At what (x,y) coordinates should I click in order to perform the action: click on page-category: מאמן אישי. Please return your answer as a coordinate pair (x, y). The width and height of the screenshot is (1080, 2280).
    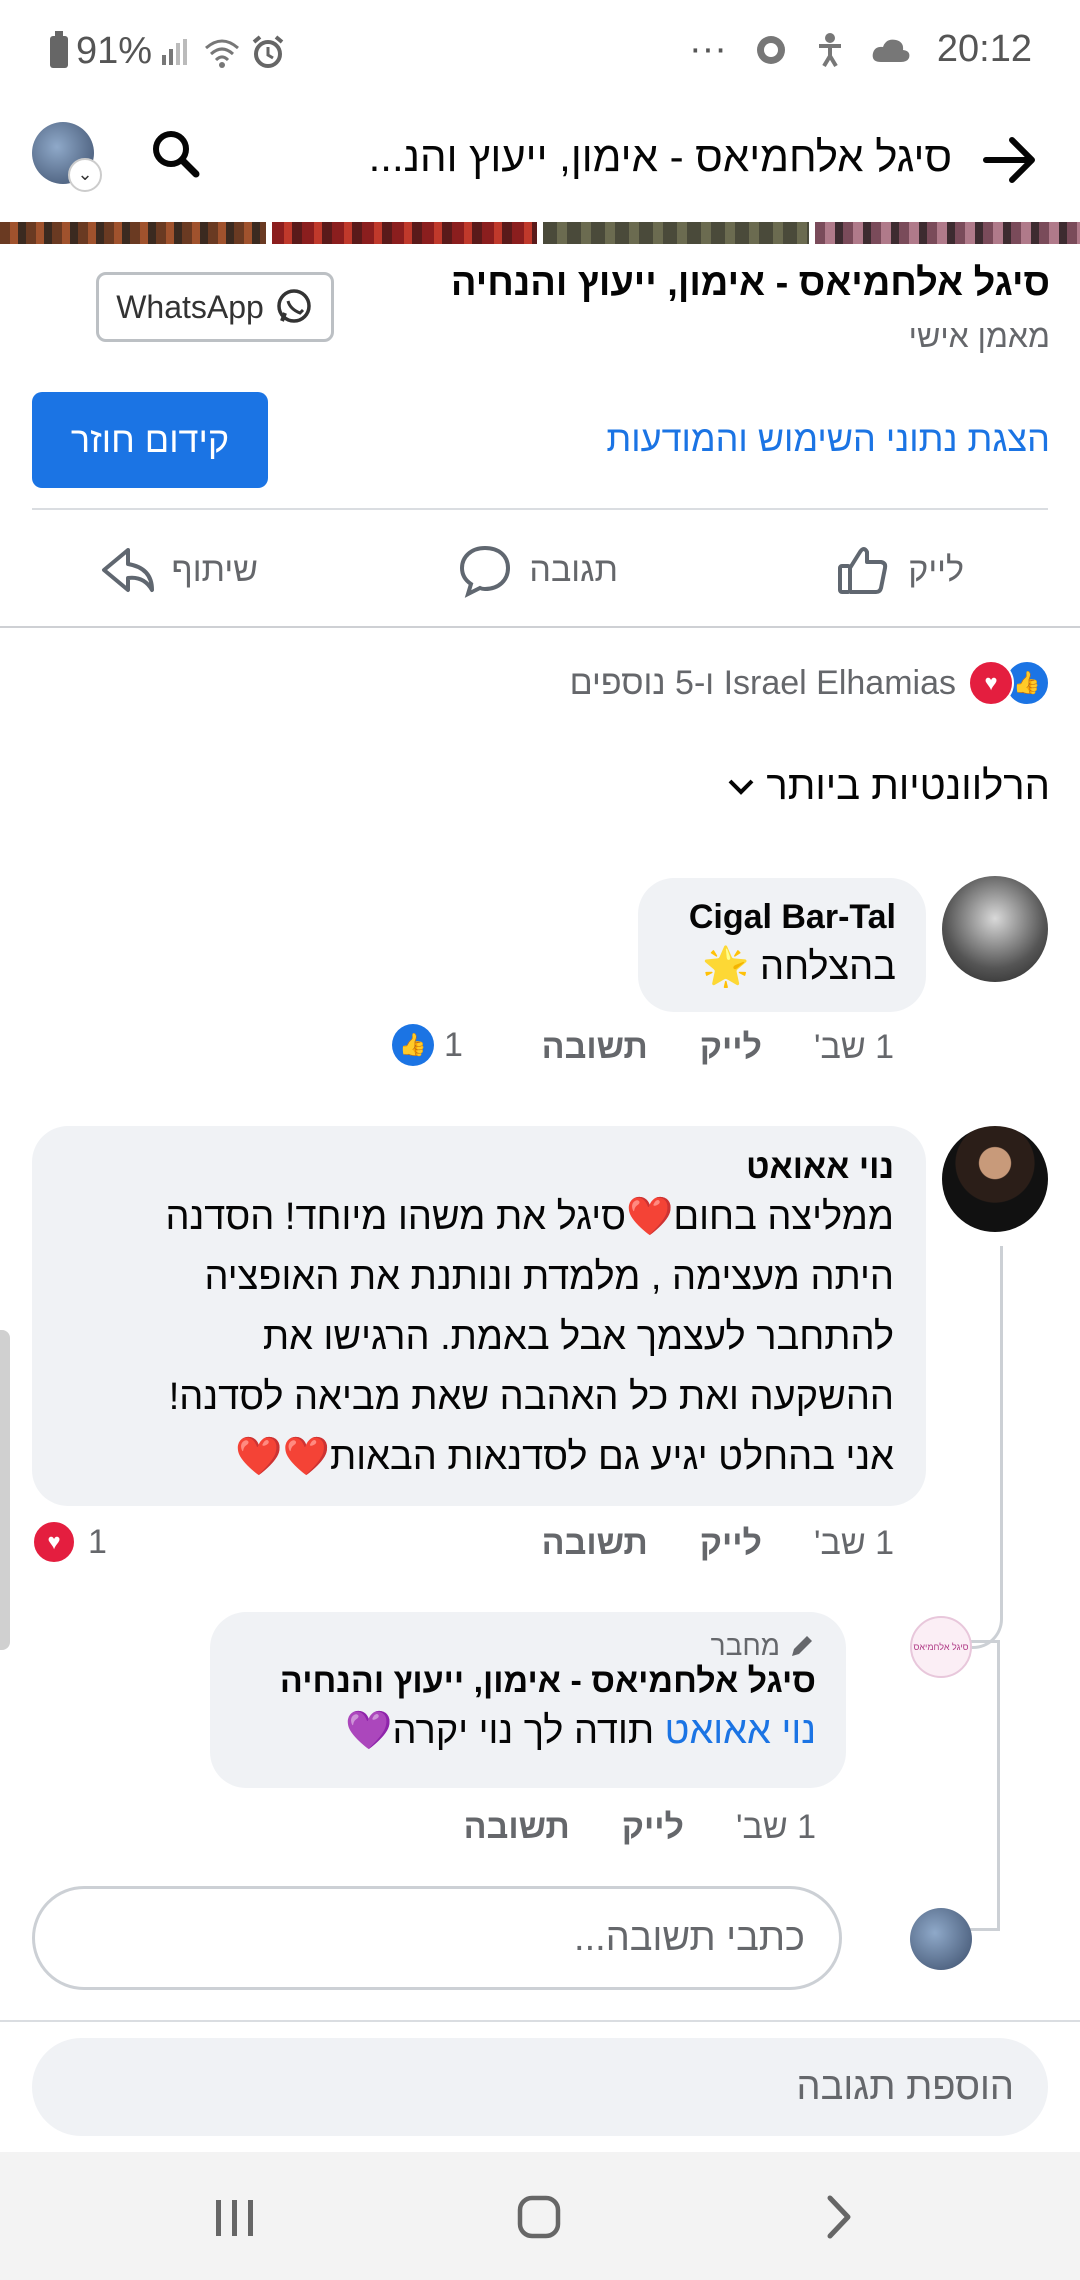
    Looking at the image, I should click on (979, 336).